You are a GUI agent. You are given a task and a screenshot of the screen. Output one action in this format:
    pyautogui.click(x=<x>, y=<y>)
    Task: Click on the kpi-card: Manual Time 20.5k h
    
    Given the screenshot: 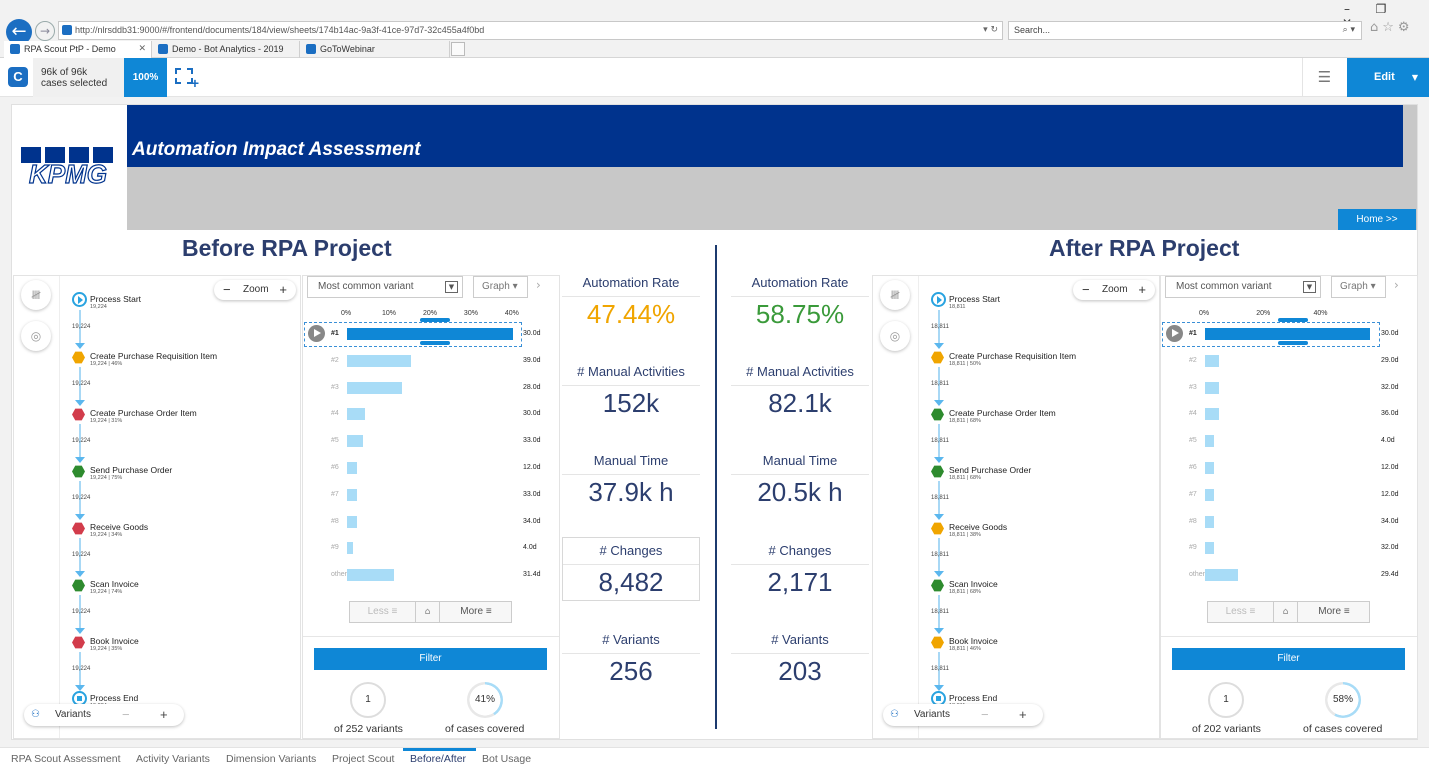 What is the action you would take?
    pyautogui.click(x=800, y=480)
    